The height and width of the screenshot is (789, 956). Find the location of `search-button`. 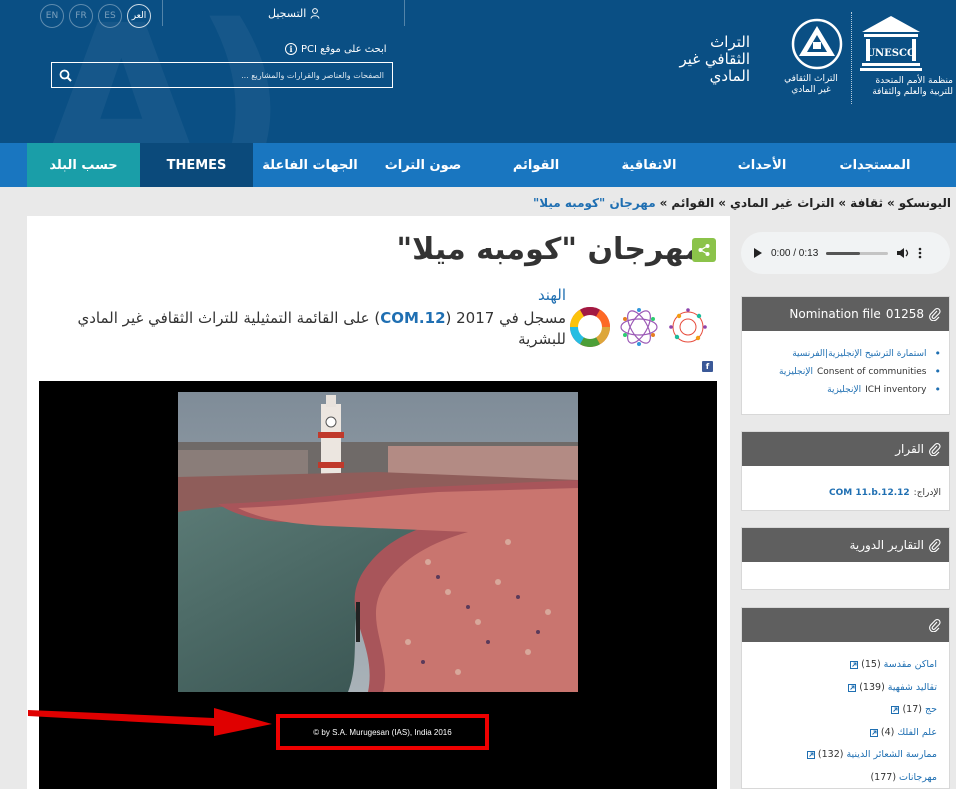

search-button is located at coordinates (65, 75).